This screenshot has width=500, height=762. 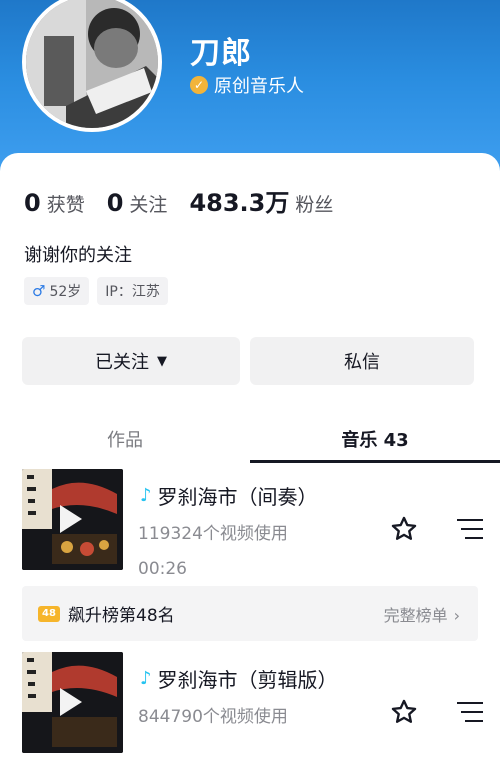 I want to click on chart-rank-bar: 48 飙升榜第48名 完整榜单 ›, so click(x=250, y=613).